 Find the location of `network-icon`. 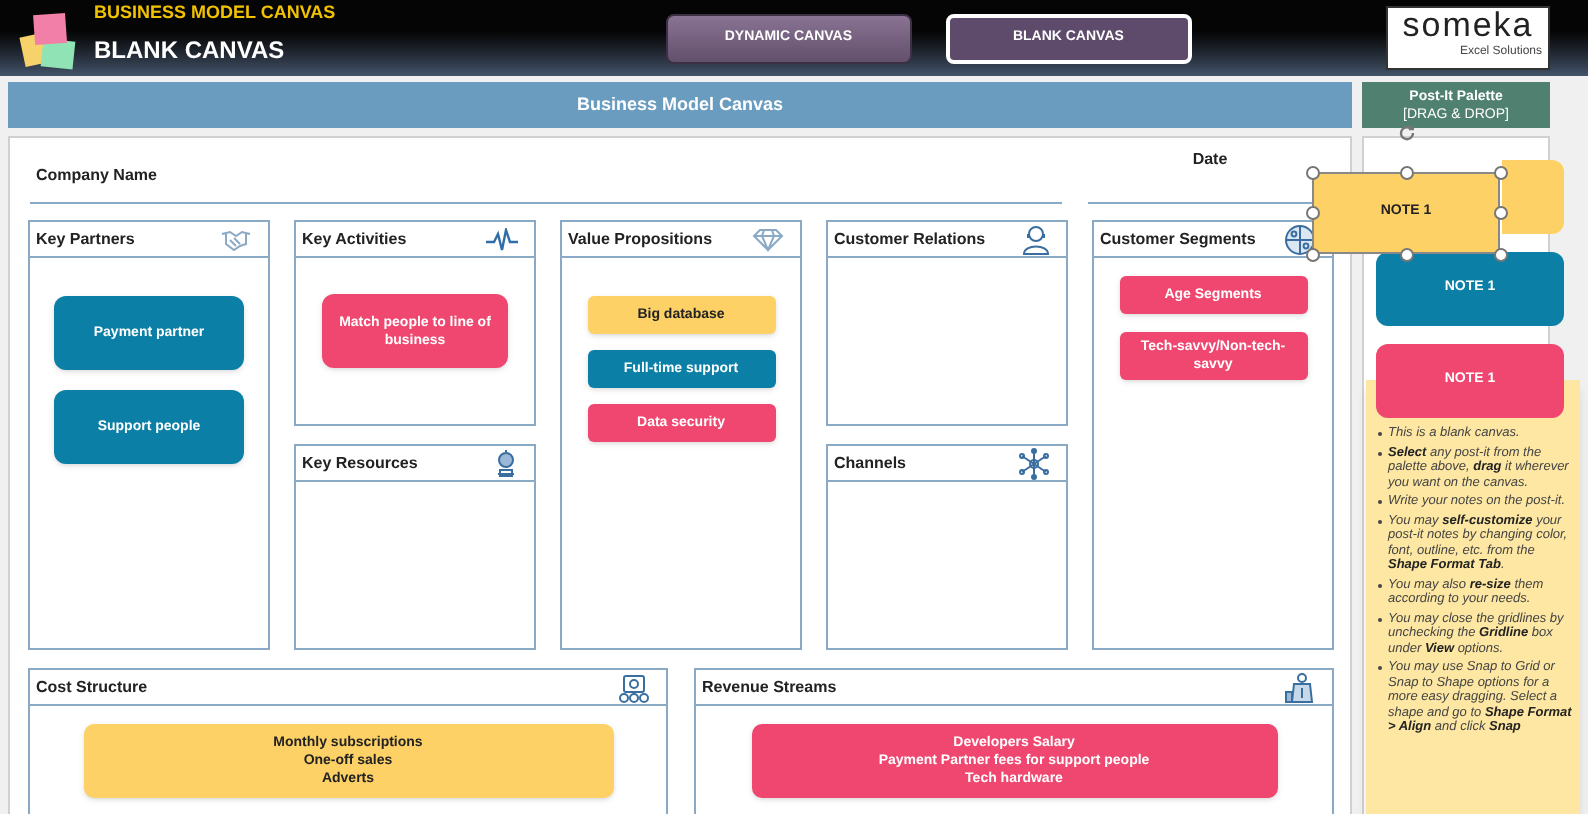

network-icon is located at coordinates (1034, 463).